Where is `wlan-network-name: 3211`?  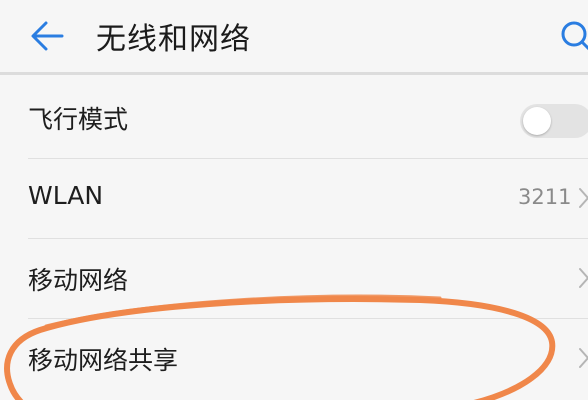 wlan-network-name: 3211 is located at coordinates (545, 197).